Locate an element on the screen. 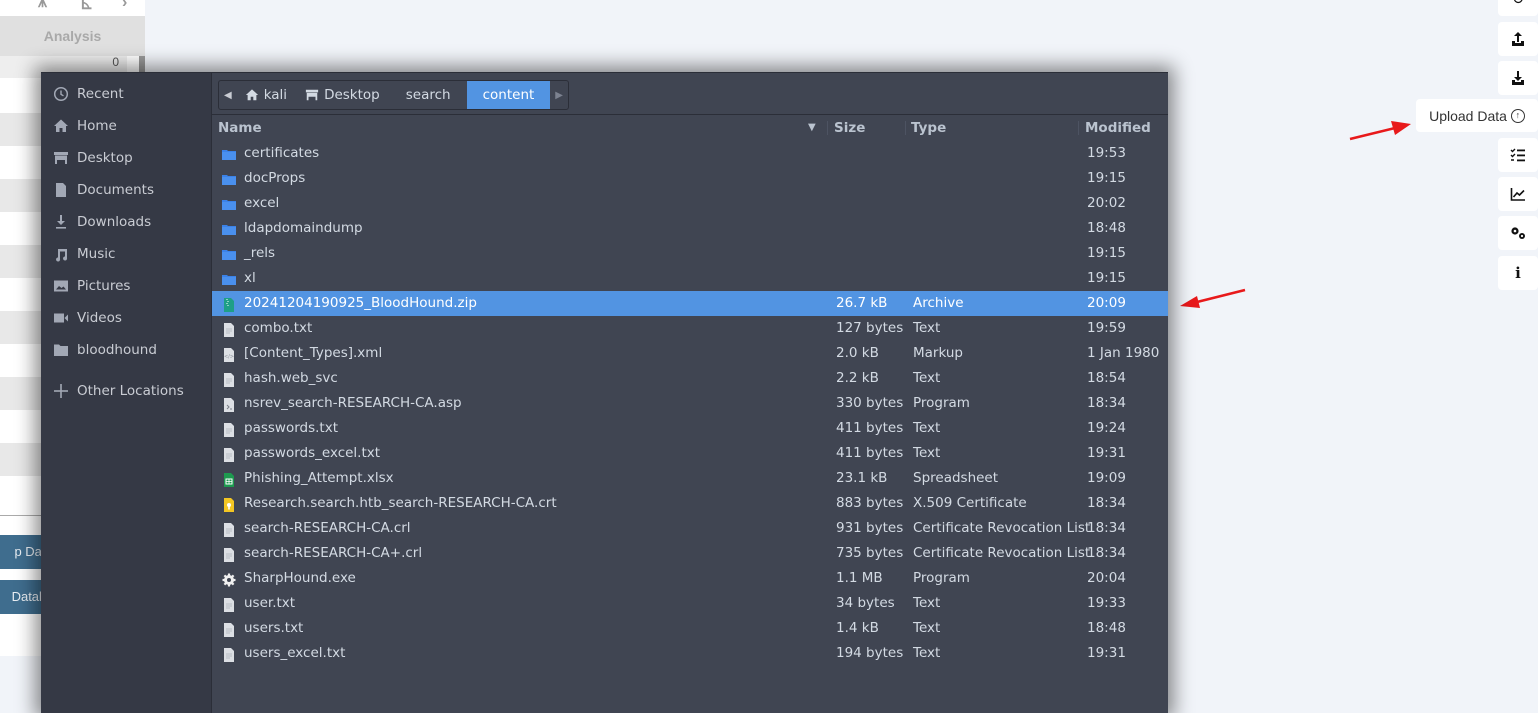 The height and width of the screenshot is (713, 1538). folder-row: _rels 19:15 is located at coordinates (690, 253).